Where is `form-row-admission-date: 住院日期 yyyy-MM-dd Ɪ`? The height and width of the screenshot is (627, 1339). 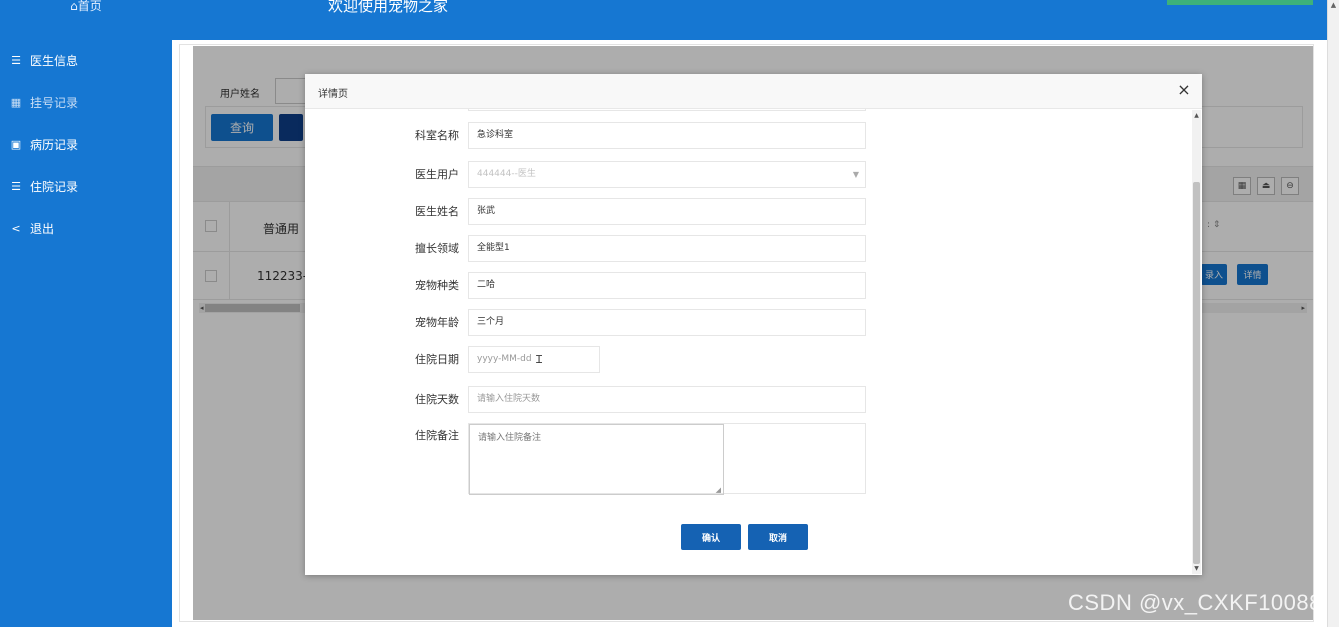
form-row-admission-date: 住院日期 yyyy-MM-dd Ɪ is located at coordinates (748, 360).